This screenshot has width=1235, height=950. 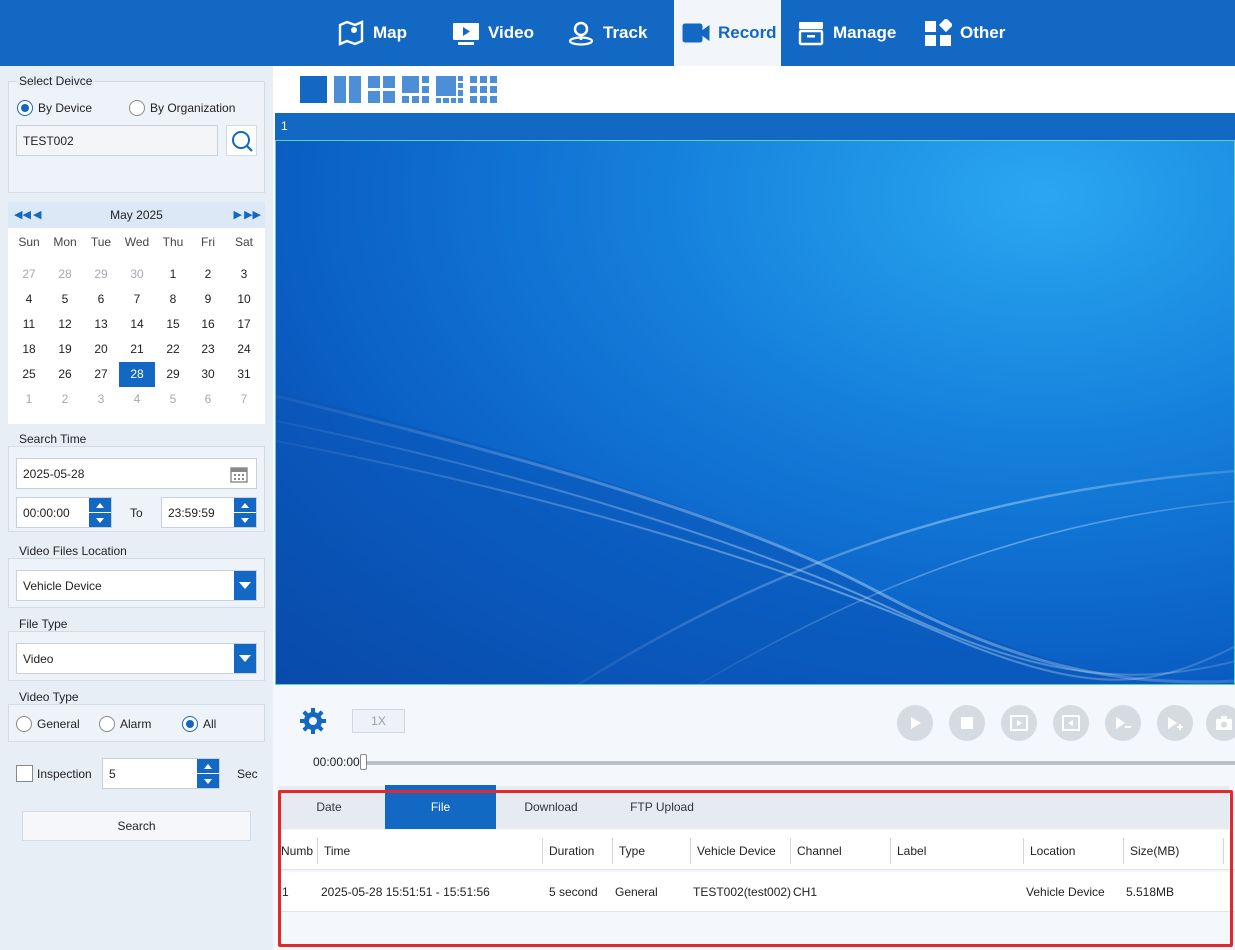 What do you see at coordinates (125, 724) in the screenshot?
I see `video-type-alarm-radio: Alarm` at bounding box center [125, 724].